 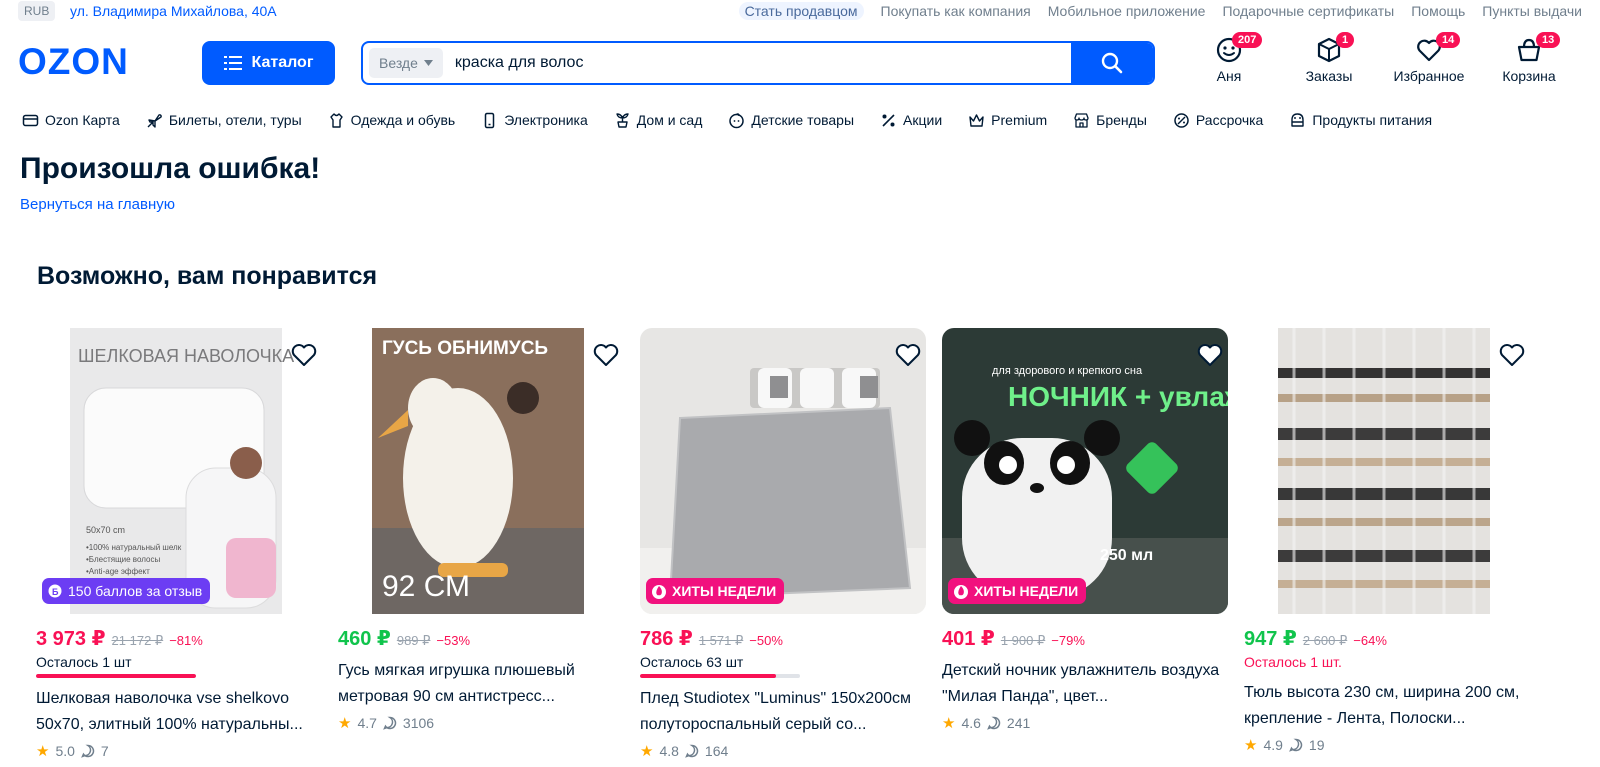 What do you see at coordinates (759, 63) in the screenshot?
I see `search-input` at bounding box center [759, 63].